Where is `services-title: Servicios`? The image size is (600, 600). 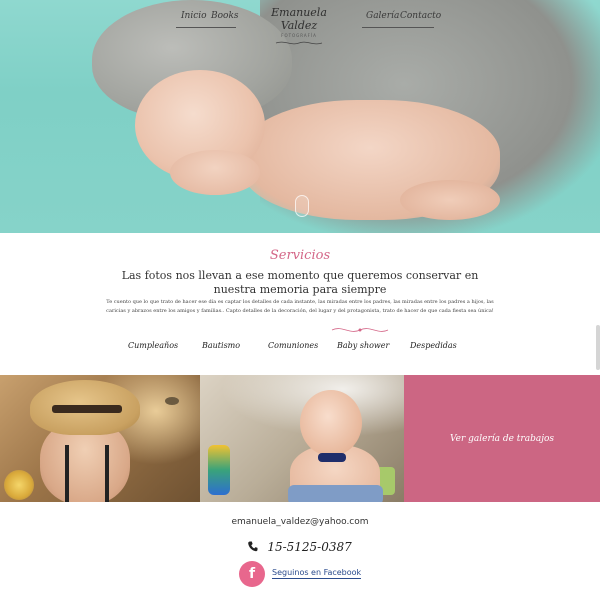
services-title: Servicios is located at coordinates (300, 255).